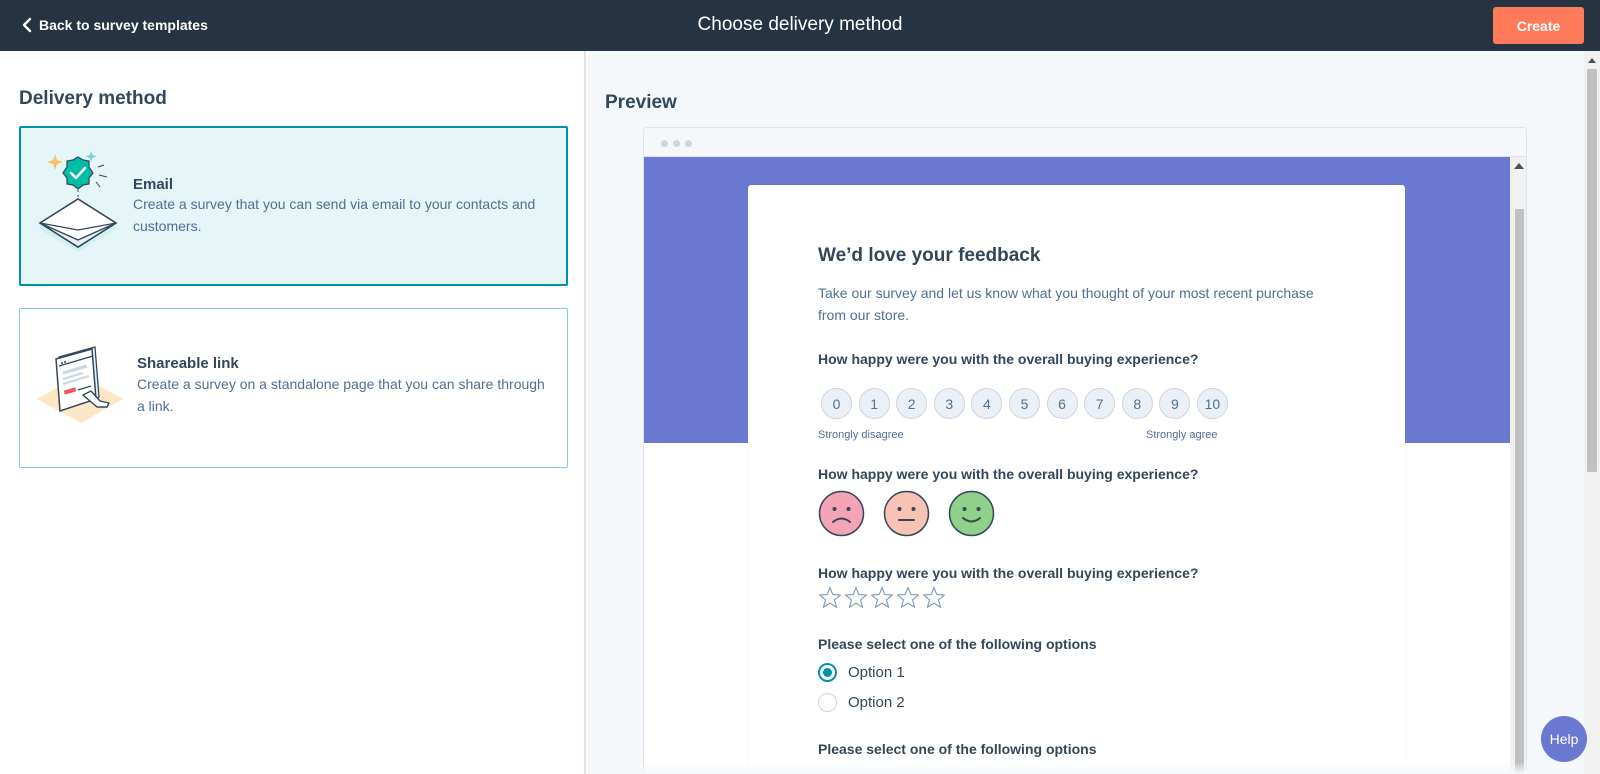 The height and width of the screenshot is (774, 1600). I want to click on nps-option: 9, so click(1175, 403).